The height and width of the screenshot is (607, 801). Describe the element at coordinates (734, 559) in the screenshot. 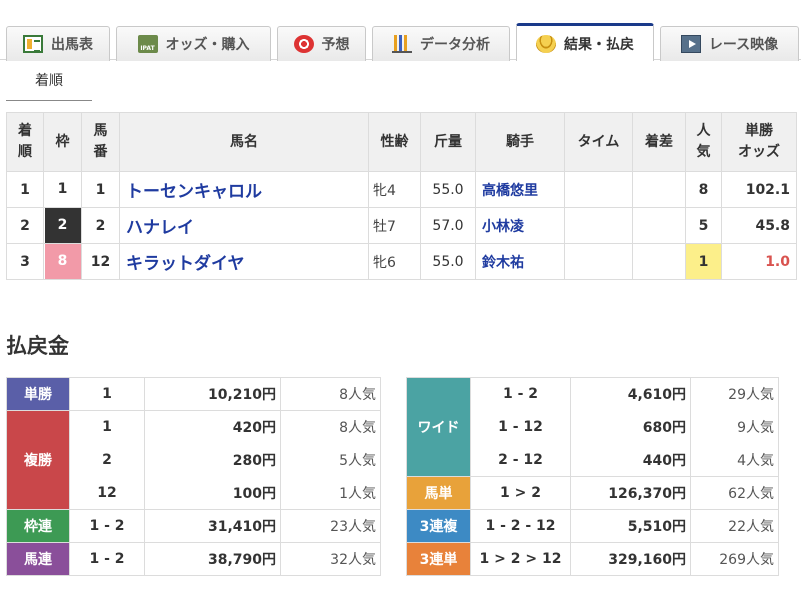

I see `payout-popularity-cell: 269人気` at that location.